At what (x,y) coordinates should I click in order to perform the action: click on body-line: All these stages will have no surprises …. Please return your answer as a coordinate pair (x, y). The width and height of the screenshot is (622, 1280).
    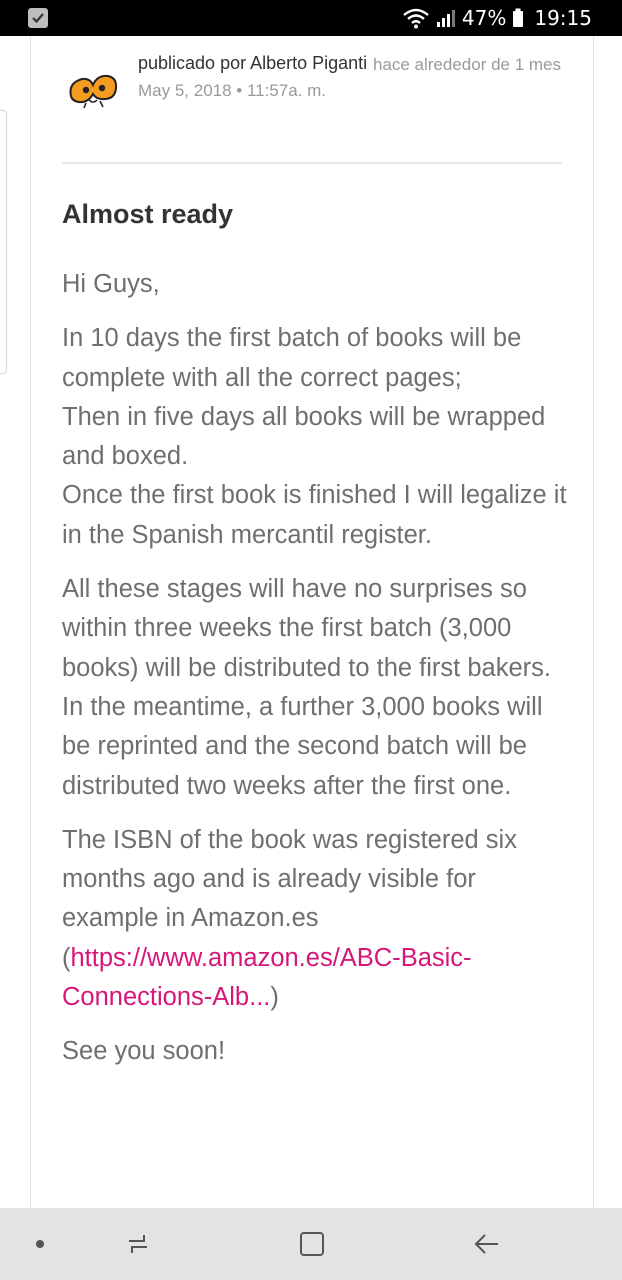
    Looking at the image, I should click on (306, 628).